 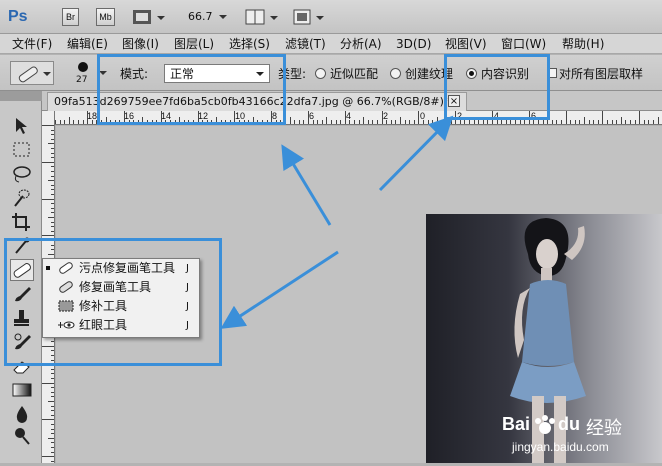 I want to click on arrow-to-flyout, so click(x=279, y=289).